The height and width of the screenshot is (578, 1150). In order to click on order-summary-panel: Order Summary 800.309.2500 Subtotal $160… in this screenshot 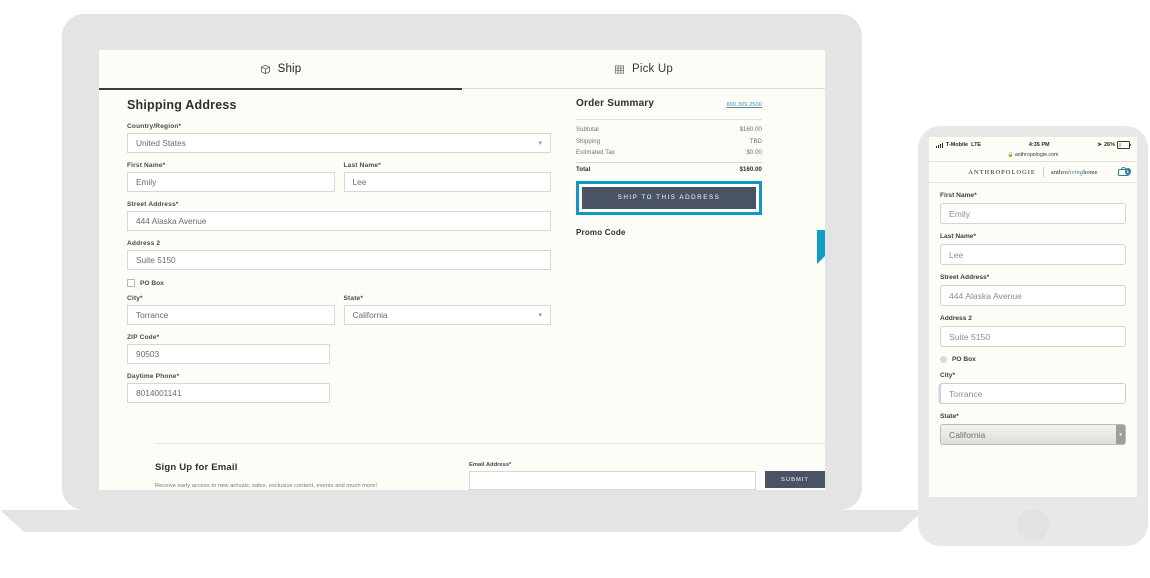, I will do `click(669, 167)`.